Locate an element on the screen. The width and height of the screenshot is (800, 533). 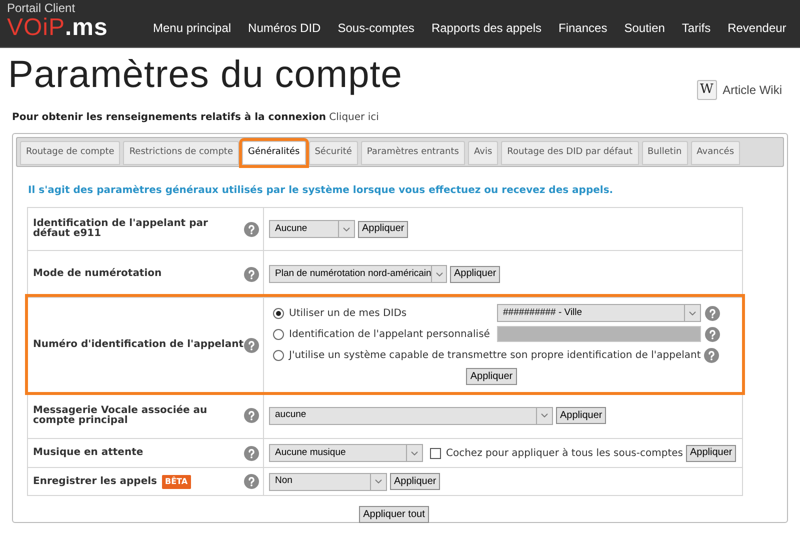
setting-label: Messagerie Vocale associée au compte principal is located at coordinates (120, 416).